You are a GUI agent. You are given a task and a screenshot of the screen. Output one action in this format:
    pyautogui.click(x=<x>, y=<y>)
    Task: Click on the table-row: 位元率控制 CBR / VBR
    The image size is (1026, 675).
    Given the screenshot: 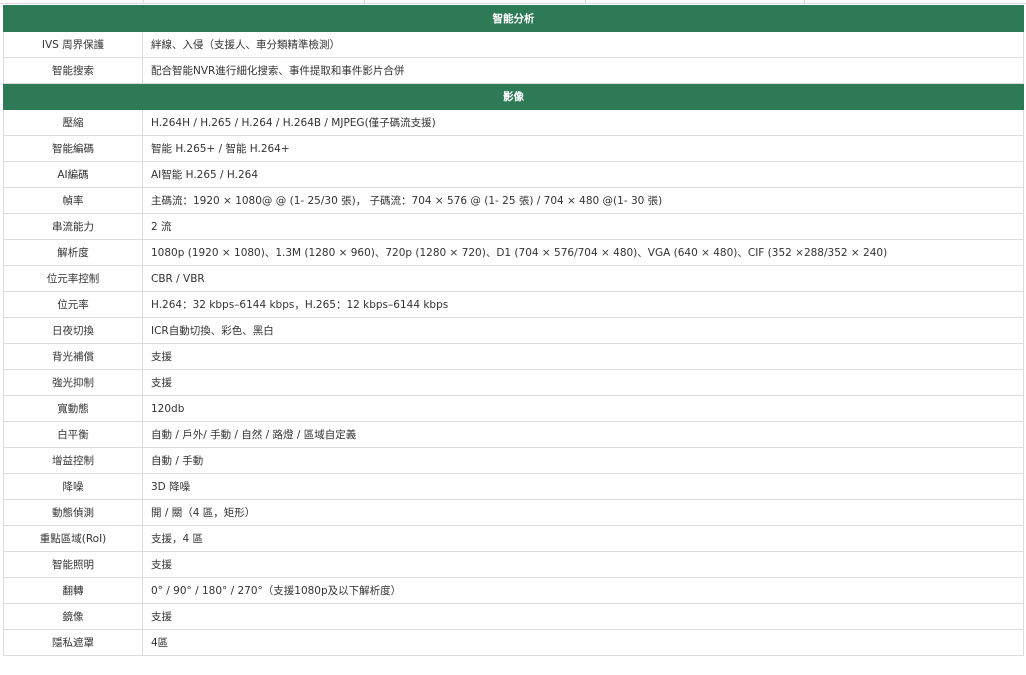 What is the action you would take?
    pyautogui.click(x=513, y=278)
    